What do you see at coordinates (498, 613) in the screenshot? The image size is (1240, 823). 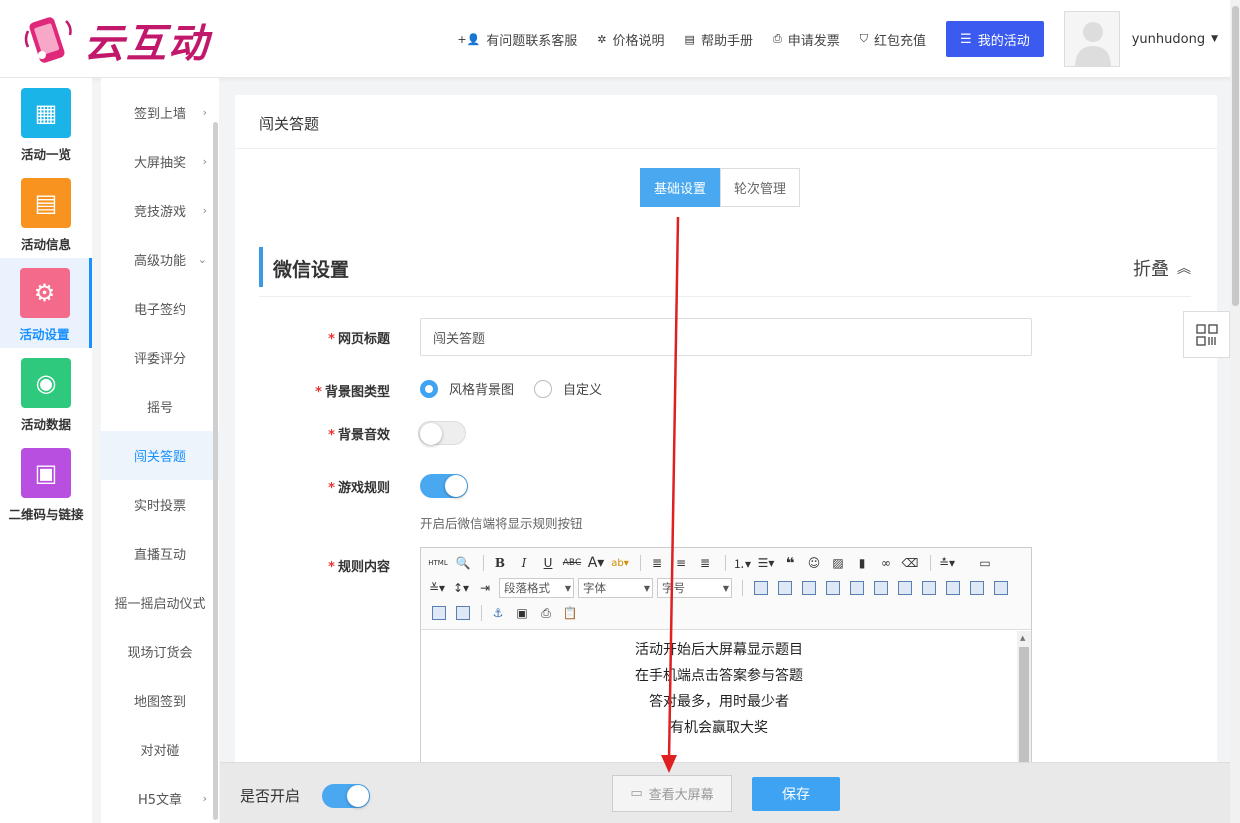 I see `anchor-icon: ⚓` at bounding box center [498, 613].